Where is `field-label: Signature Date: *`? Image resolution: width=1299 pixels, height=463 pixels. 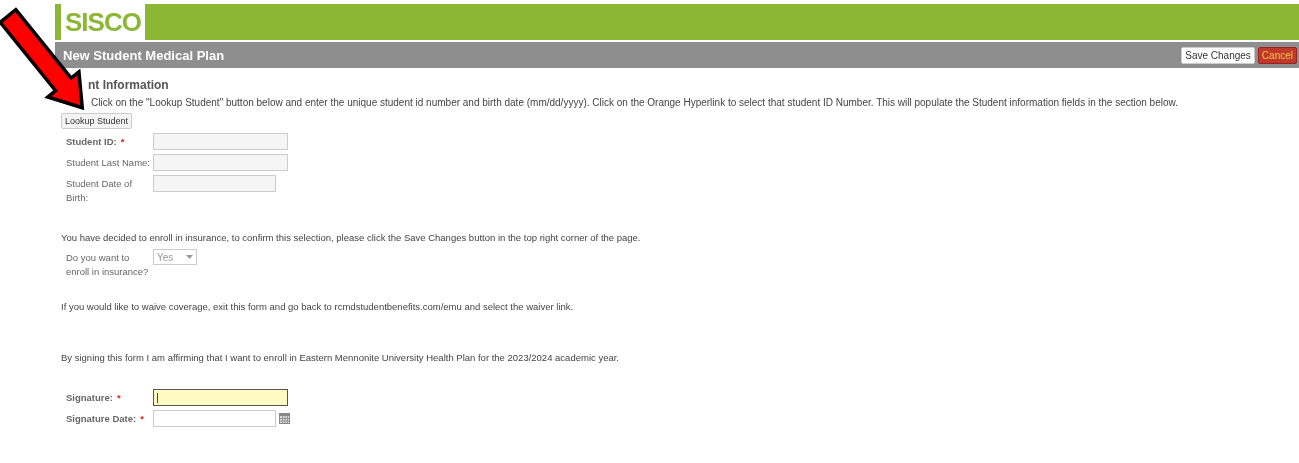 field-label: Signature Date: * is located at coordinates (105, 419).